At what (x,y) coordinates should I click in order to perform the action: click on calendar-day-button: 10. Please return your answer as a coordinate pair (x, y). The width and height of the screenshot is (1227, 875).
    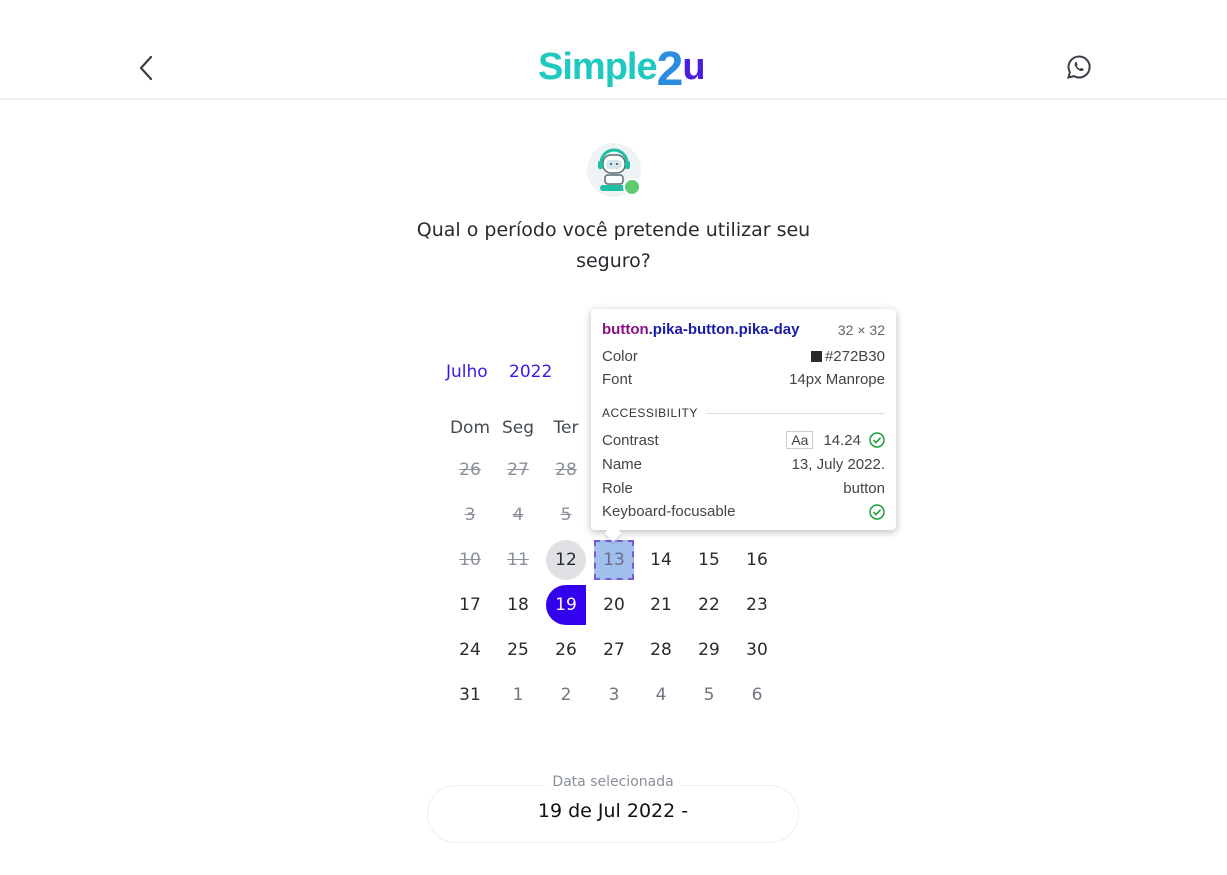
    Looking at the image, I should click on (470, 560).